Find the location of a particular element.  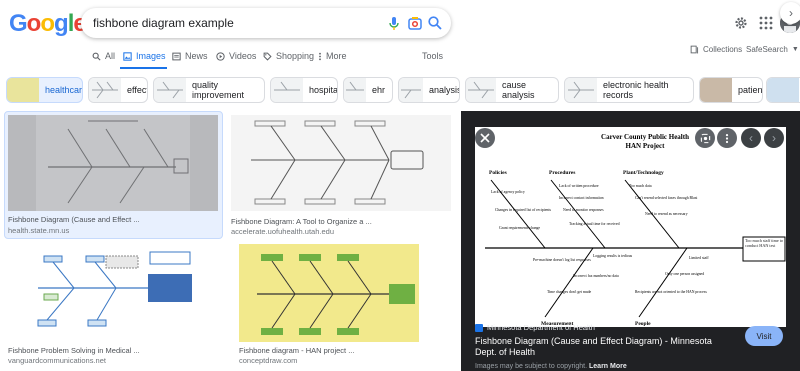

tab-shopping: Shopping is located at coordinates (288, 56).